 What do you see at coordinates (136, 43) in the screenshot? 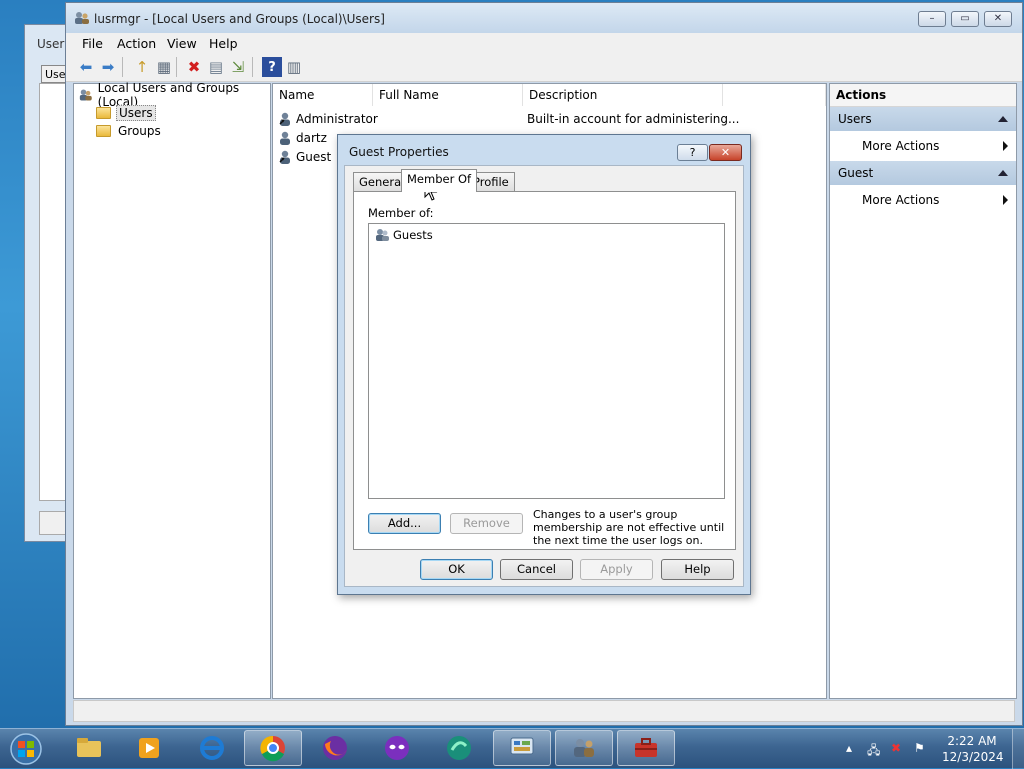
I see `menu-action: Action` at bounding box center [136, 43].